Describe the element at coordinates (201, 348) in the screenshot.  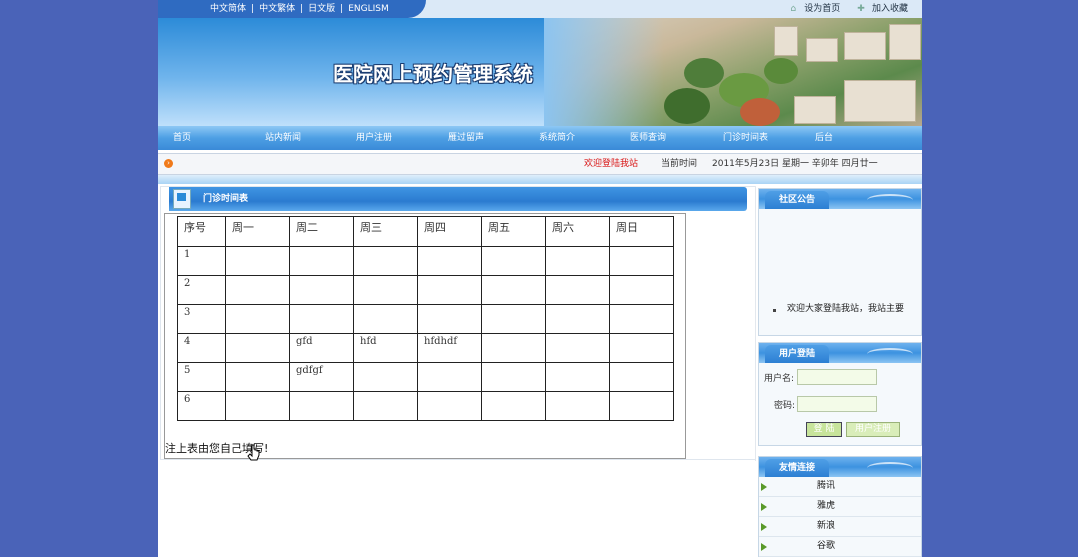
I see `table-cell: 4` at that location.